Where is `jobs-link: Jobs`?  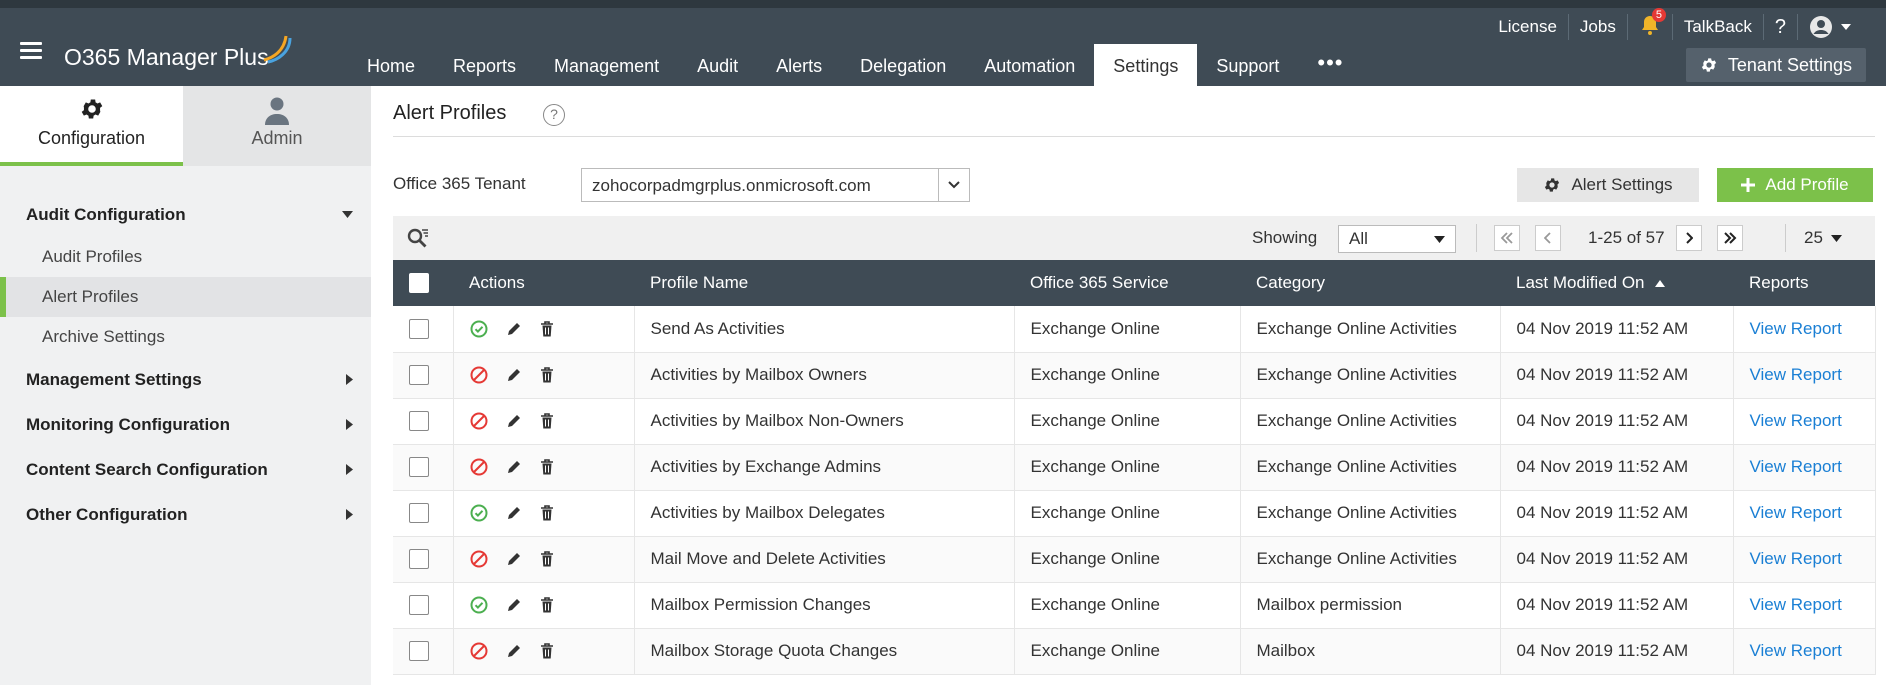
jobs-link: Jobs is located at coordinates (1598, 27).